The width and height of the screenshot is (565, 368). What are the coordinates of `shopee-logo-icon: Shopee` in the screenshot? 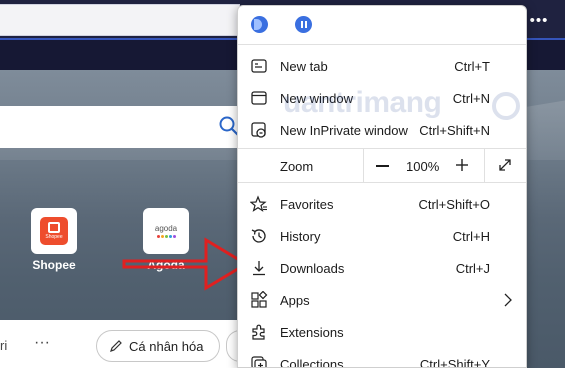 It's located at (54, 231).